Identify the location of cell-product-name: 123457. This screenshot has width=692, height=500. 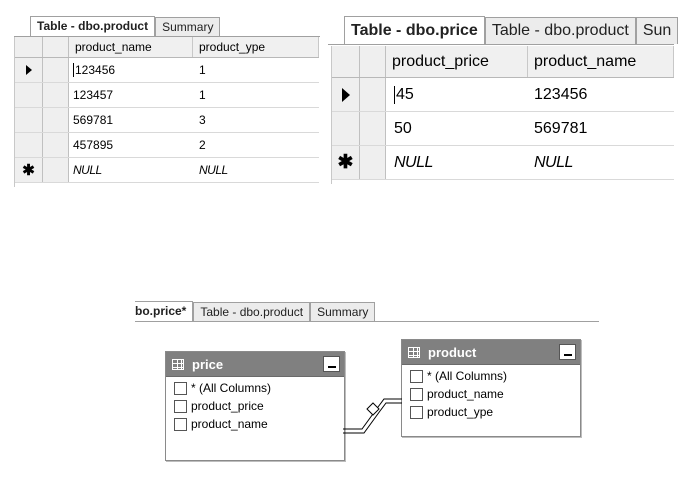
(91, 95).